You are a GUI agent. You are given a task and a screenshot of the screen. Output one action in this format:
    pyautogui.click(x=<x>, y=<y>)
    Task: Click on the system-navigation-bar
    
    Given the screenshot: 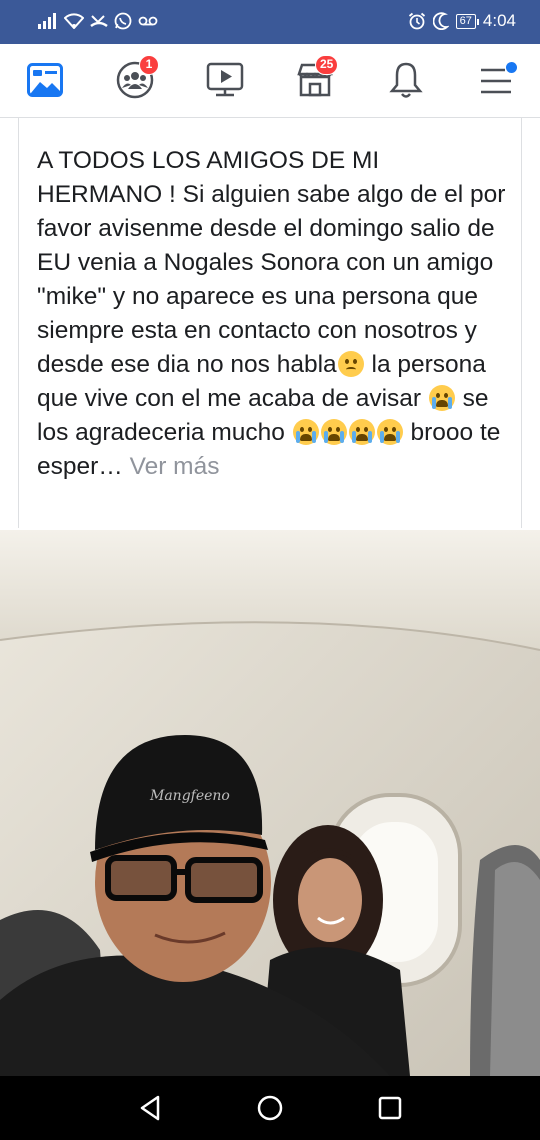 What is the action you would take?
    pyautogui.click(x=270, y=1108)
    